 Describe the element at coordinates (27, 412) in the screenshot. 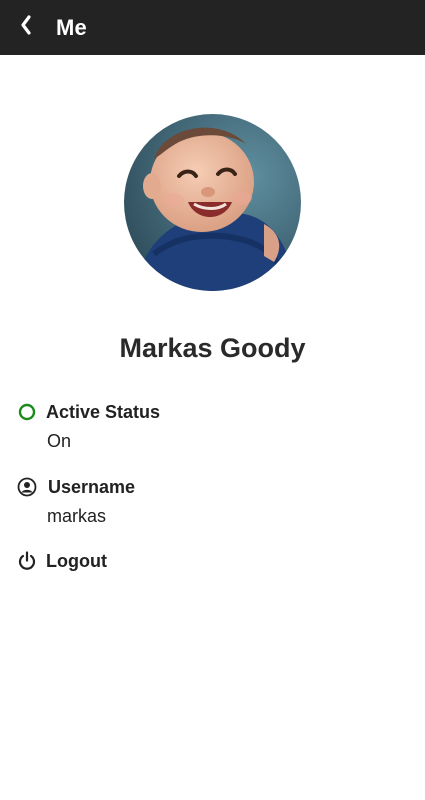

I see `status-circle-icon` at that location.